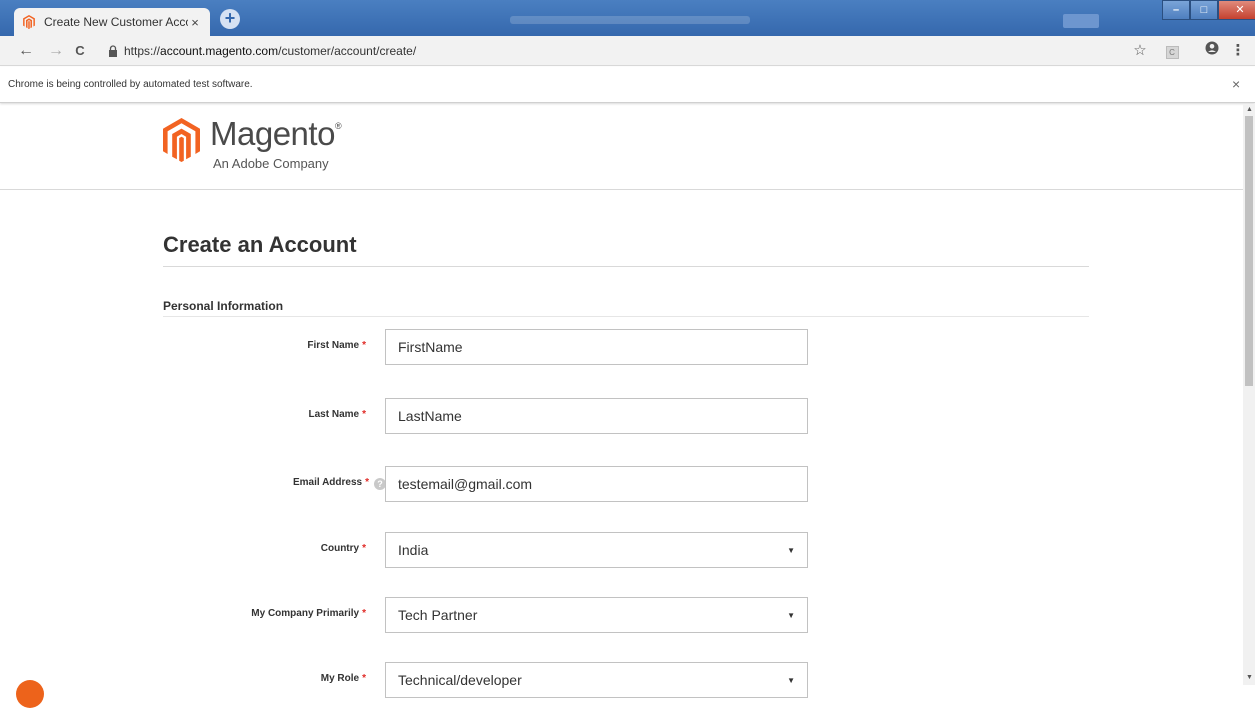 The width and height of the screenshot is (1255, 708). What do you see at coordinates (1249, 251) in the screenshot?
I see `scrollbar-thumb` at bounding box center [1249, 251].